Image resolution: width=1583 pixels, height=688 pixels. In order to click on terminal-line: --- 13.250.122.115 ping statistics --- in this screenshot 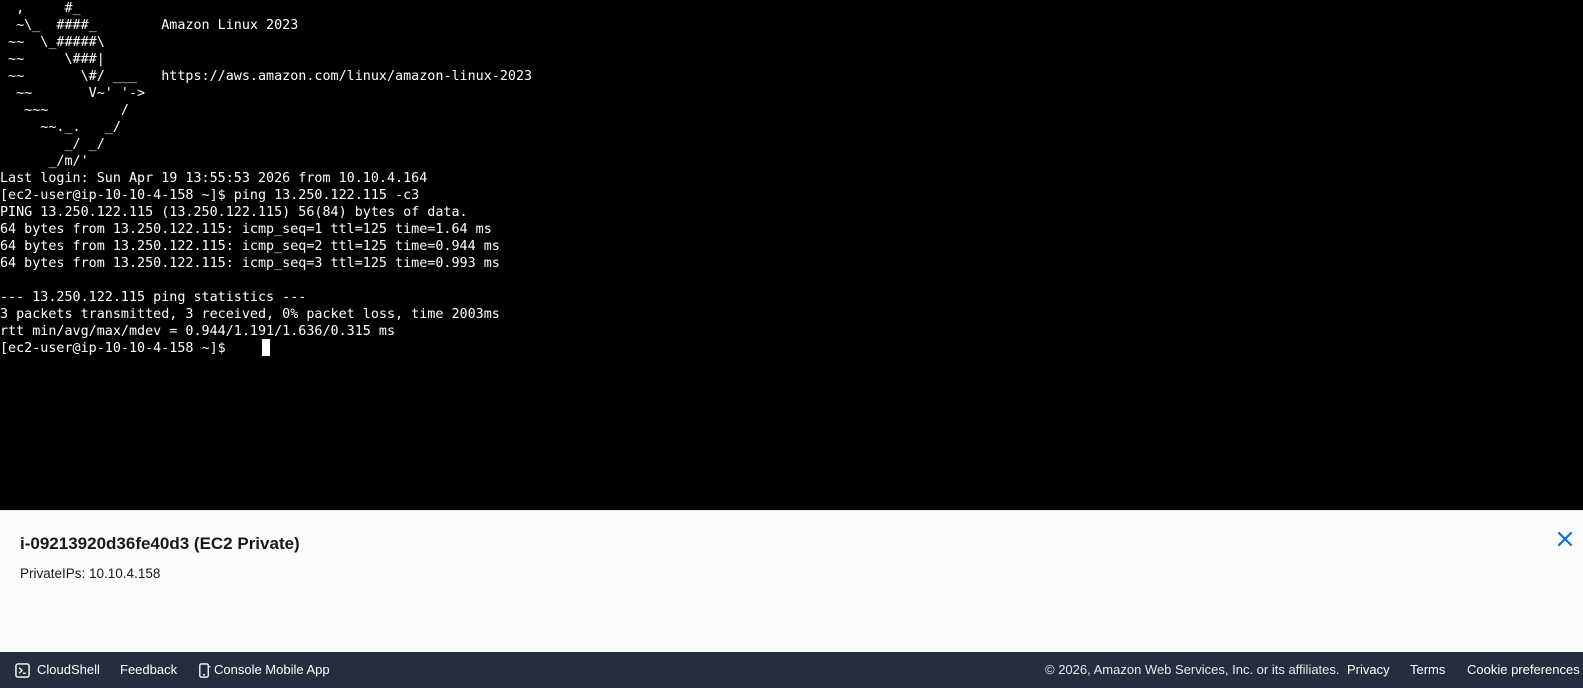, I will do `click(153, 297)`.